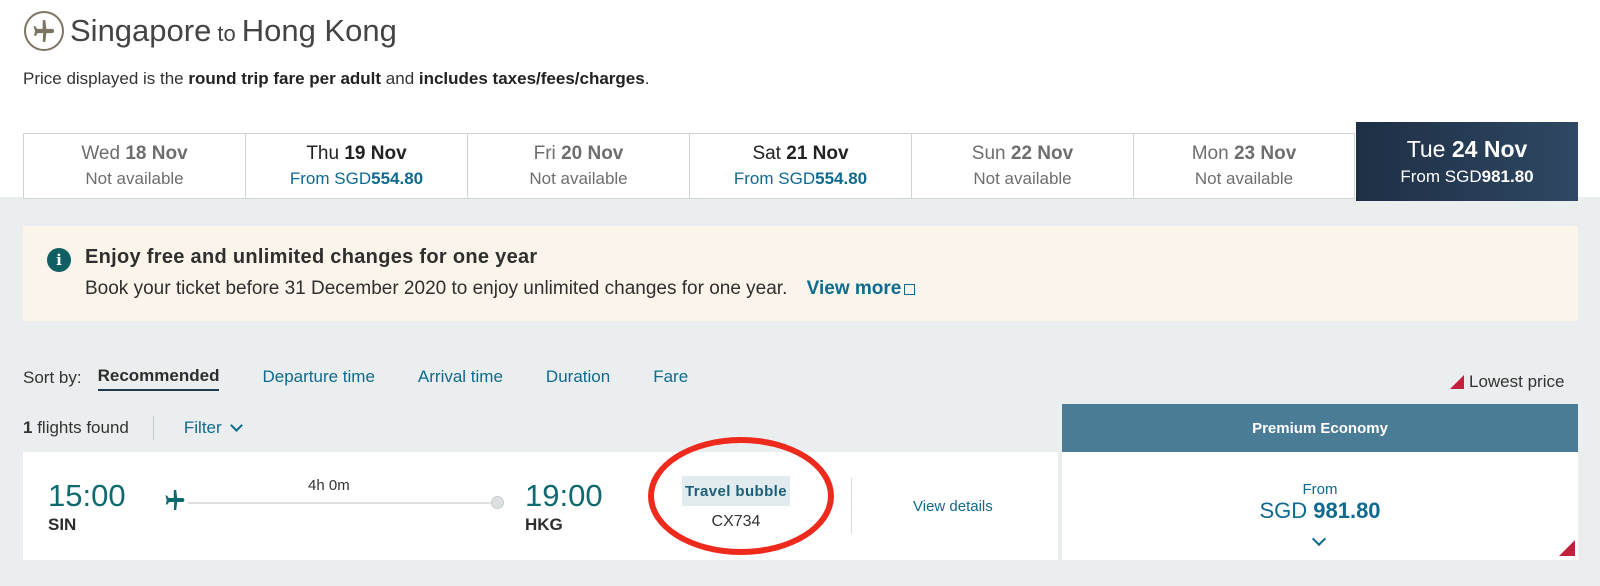 The image size is (1600, 586). Describe the element at coordinates (1320, 428) in the screenshot. I see `cabin-header-premium-economy: Premium Economy` at that location.